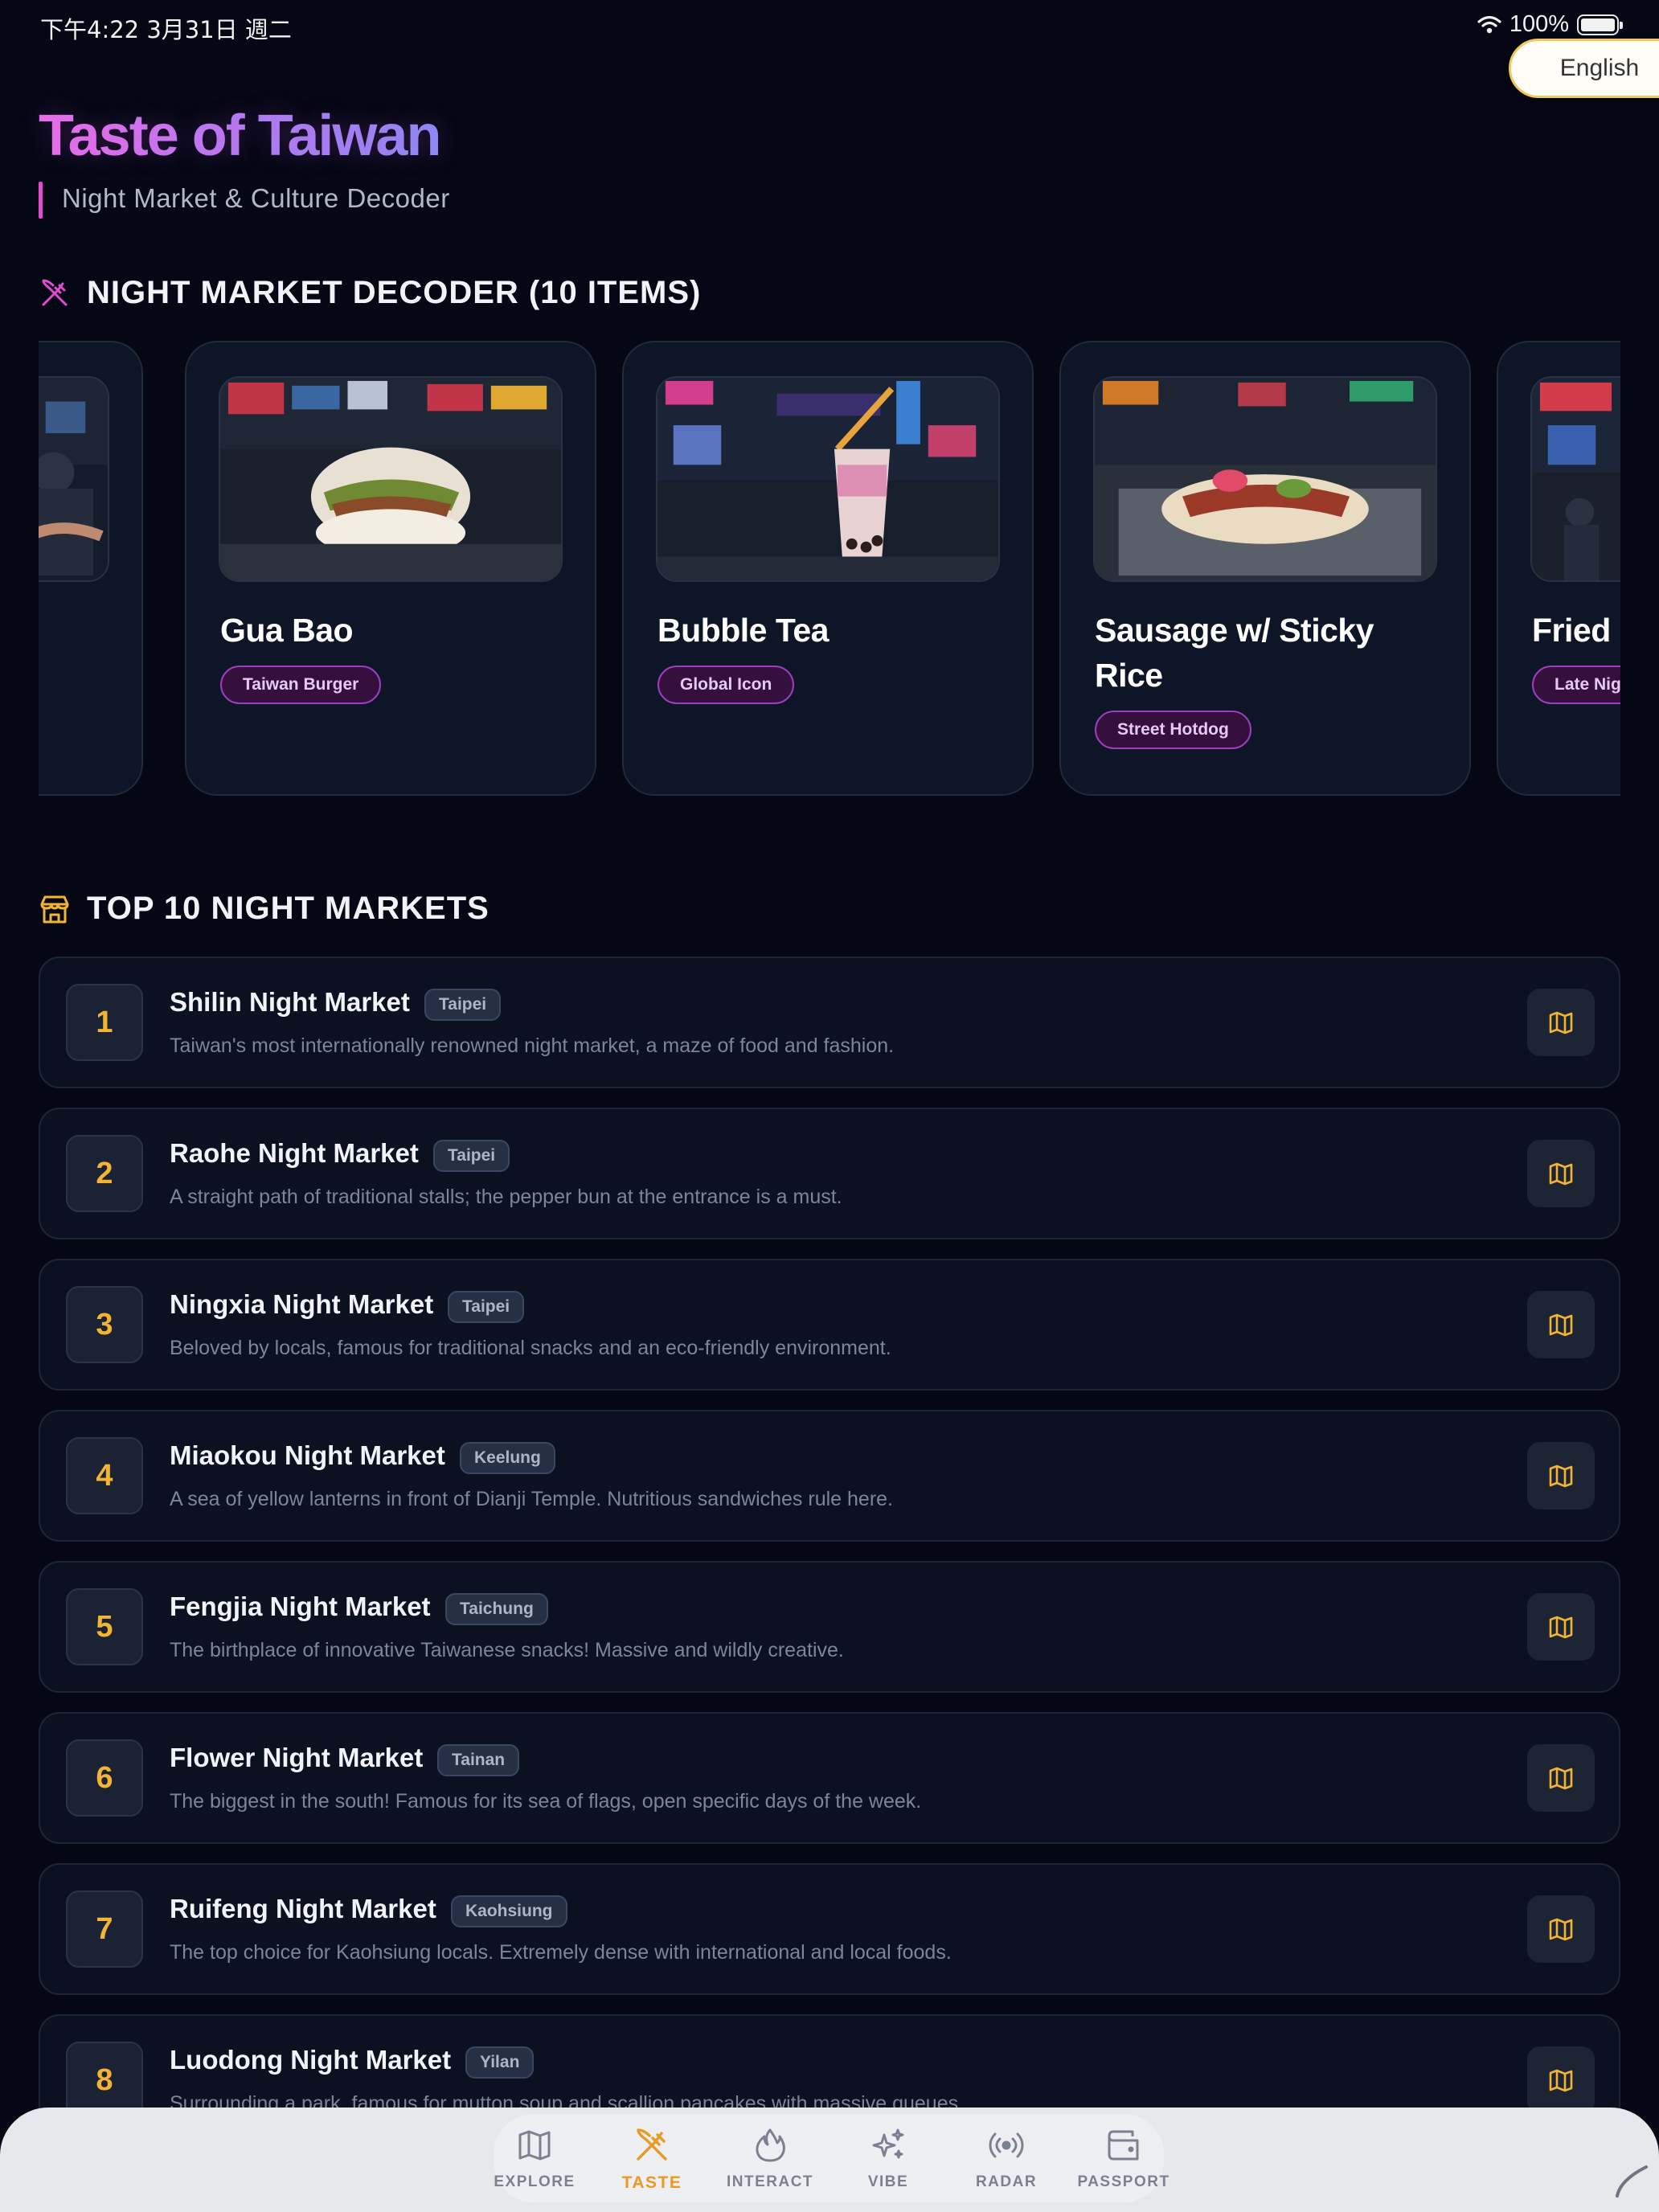  Describe the element at coordinates (888, 2167) in the screenshot. I see `tab-vibe: VIBE` at that location.